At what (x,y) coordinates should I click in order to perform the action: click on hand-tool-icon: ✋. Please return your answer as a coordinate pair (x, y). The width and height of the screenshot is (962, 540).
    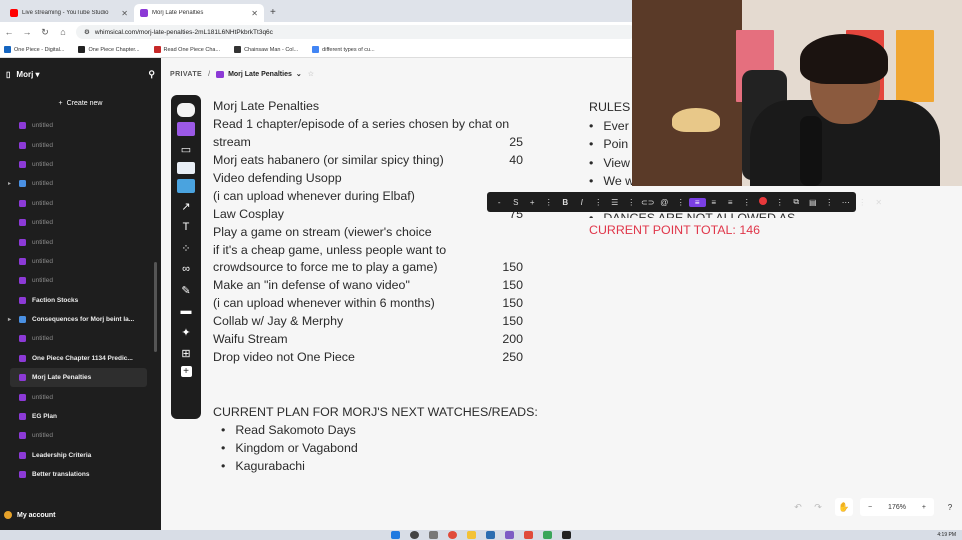
    Looking at the image, I should click on (844, 507).